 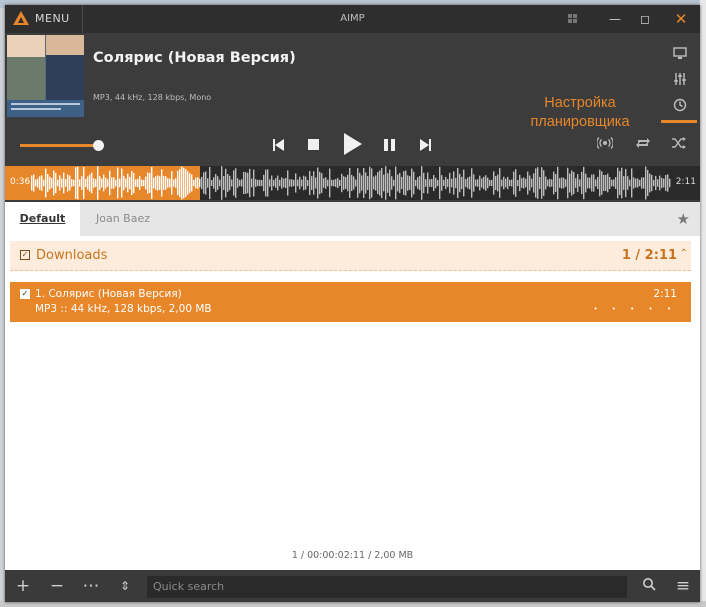 What do you see at coordinates (352, 555) in the screenshot?
I see `playlist-summary: 1 / 00:00:02:11 / 2,00 MB` at bounding box center [352, 555].